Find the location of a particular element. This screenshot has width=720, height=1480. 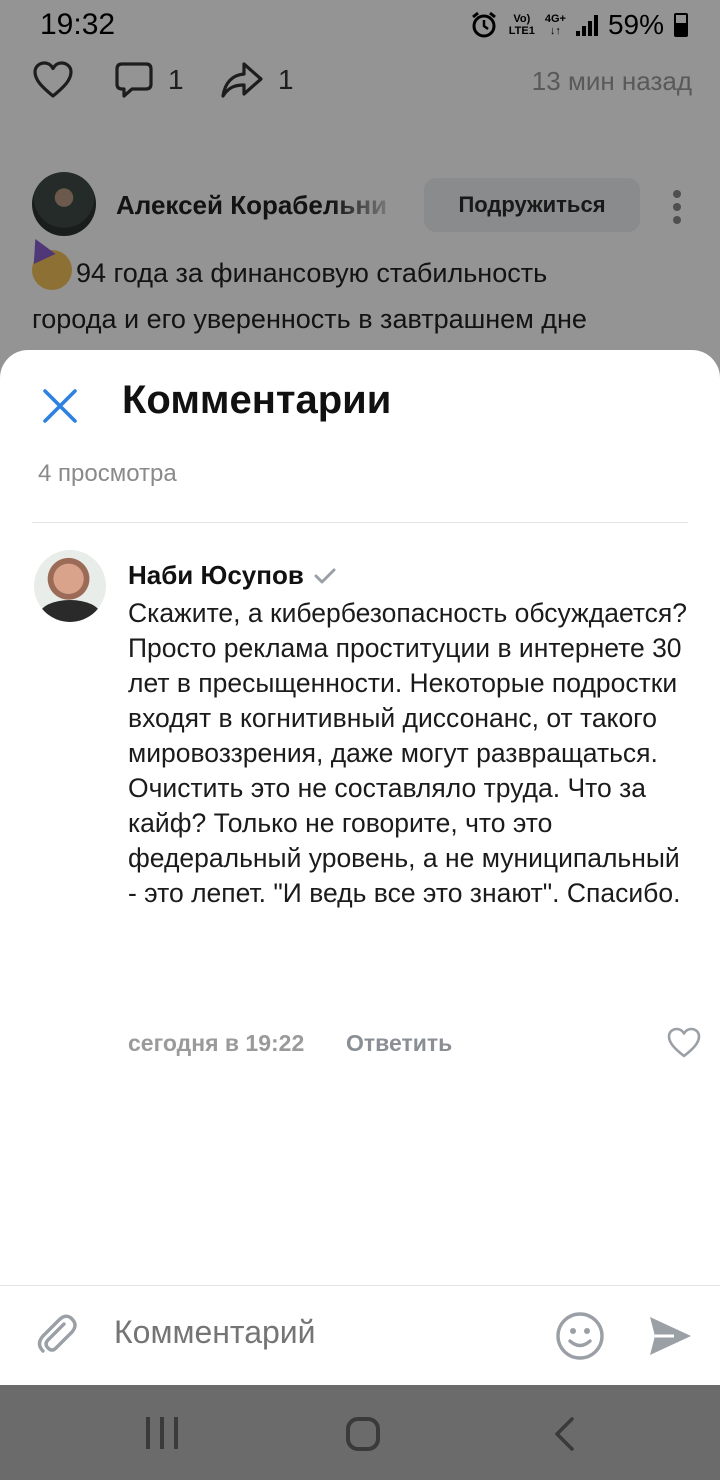

send-icon is located at coordinates (670, 1336).